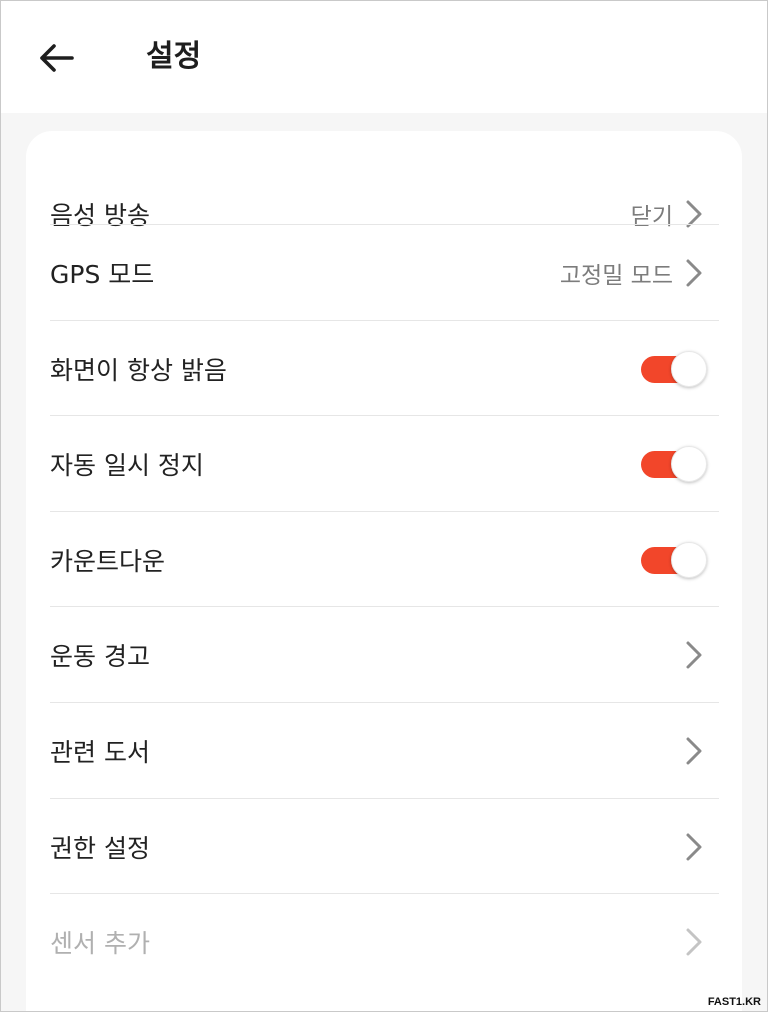 Image resolution: width=768 pixels, height=1012 pixels. Describe the element at coordinates (138, 370) in the screenshot. I see `setting-label: 화면이 항상 밝음` at that location.